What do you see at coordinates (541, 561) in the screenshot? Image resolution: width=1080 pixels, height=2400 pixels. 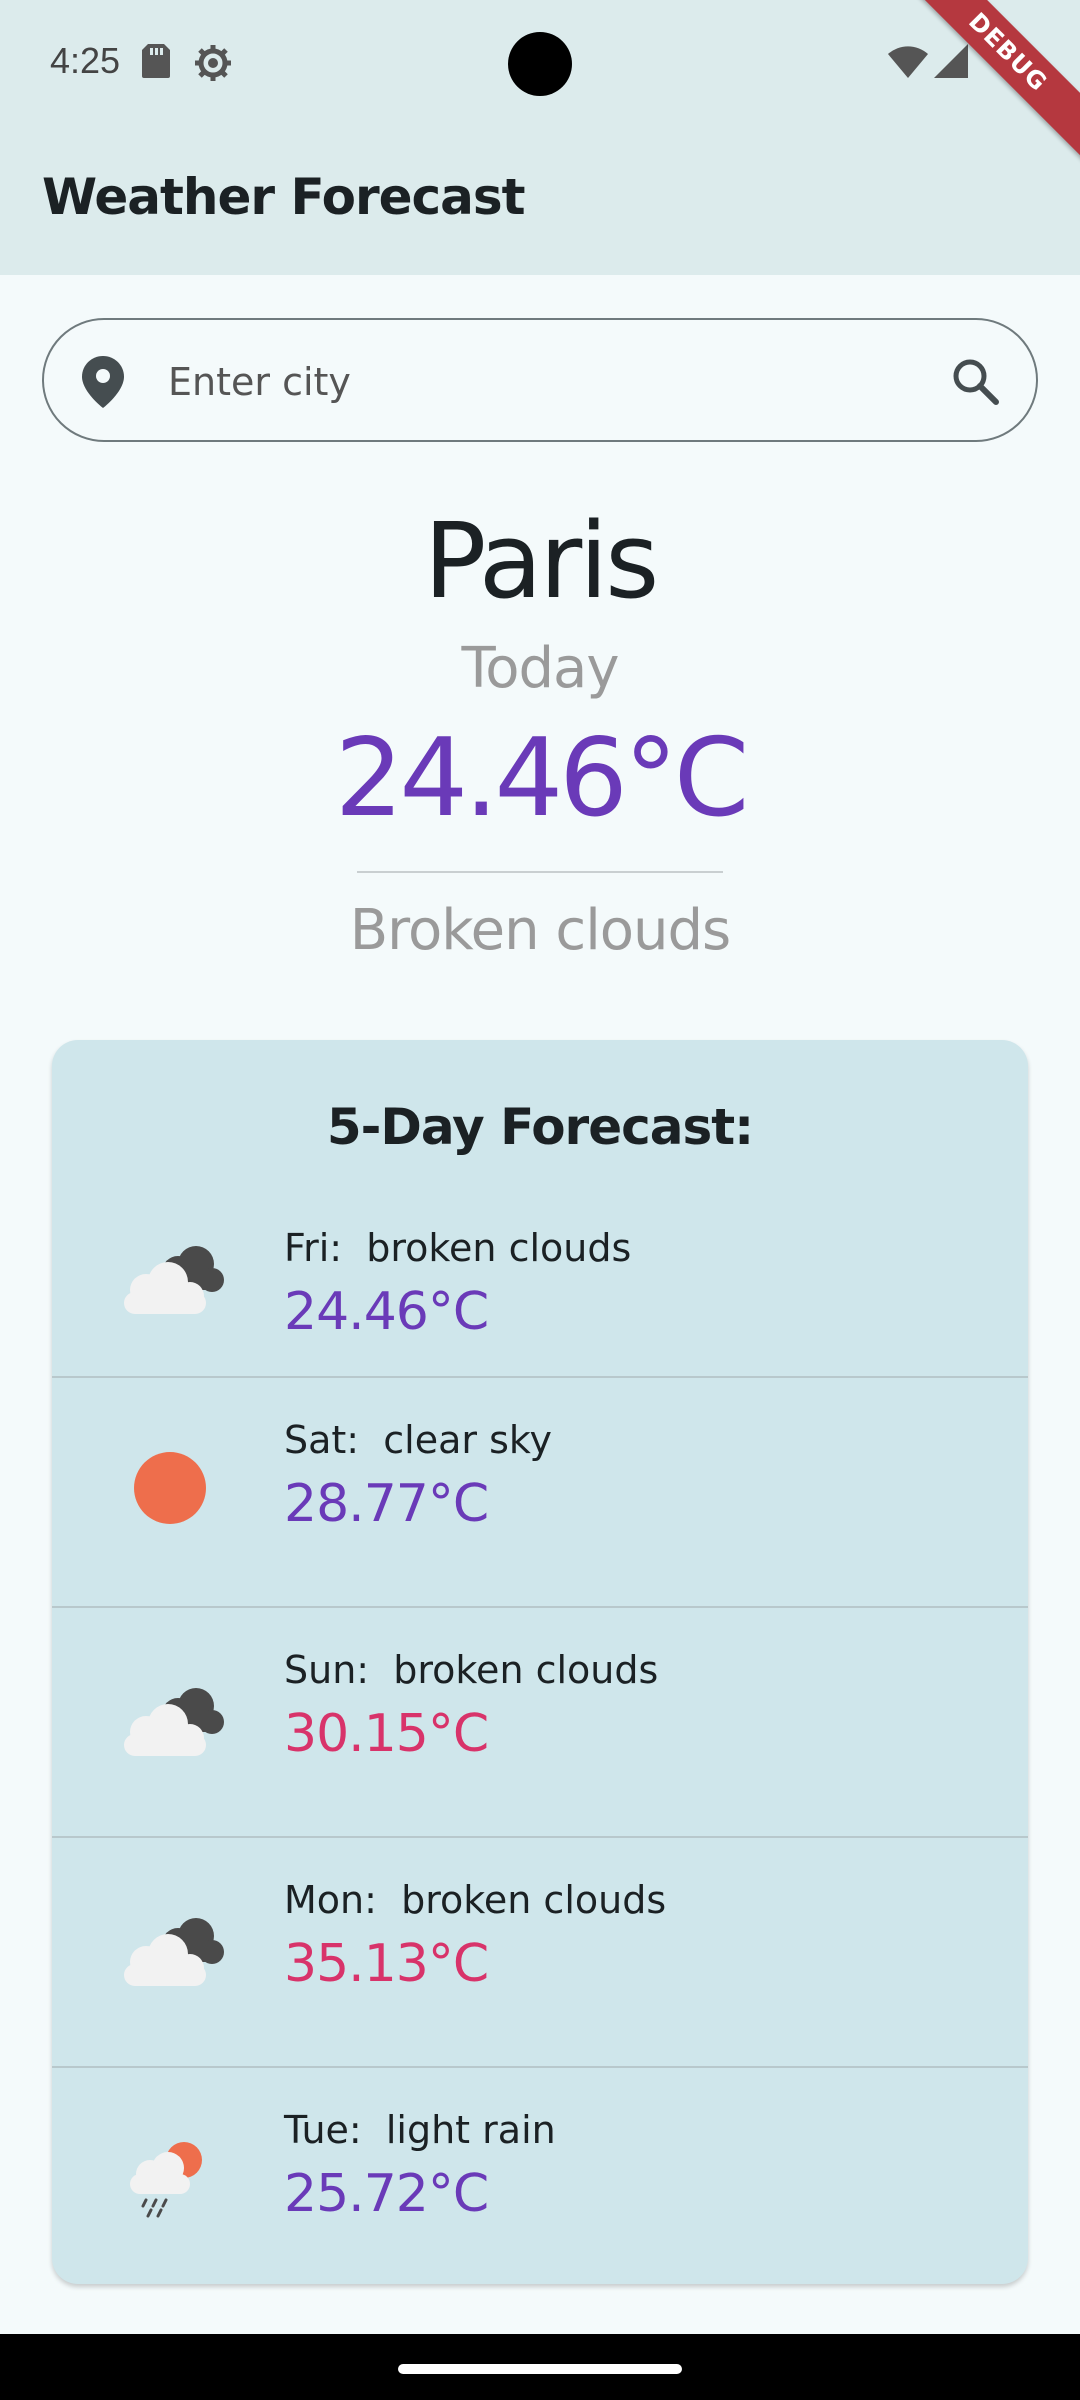 I see `city-name: Paris` at bounding box center [541, 561].